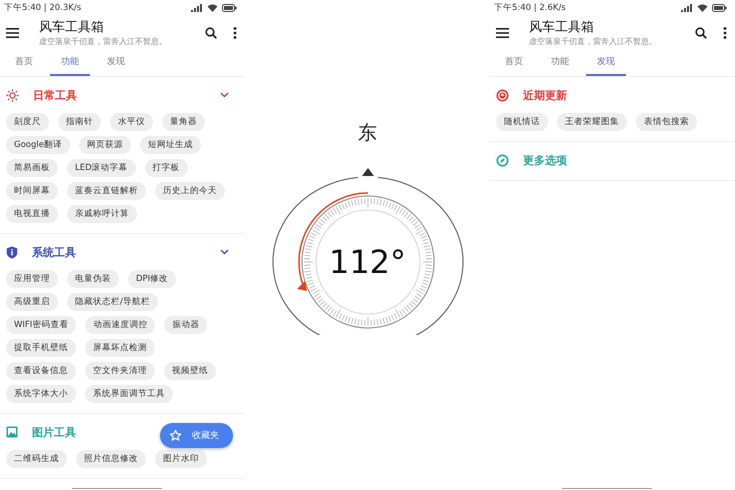 Image resolution: width=735 pixels, height=490 pixels. What do you see at coordinates (27, 122) in the screenshot?
I see `tool-chip: 刻度尺` at bounding box center [27, 122].